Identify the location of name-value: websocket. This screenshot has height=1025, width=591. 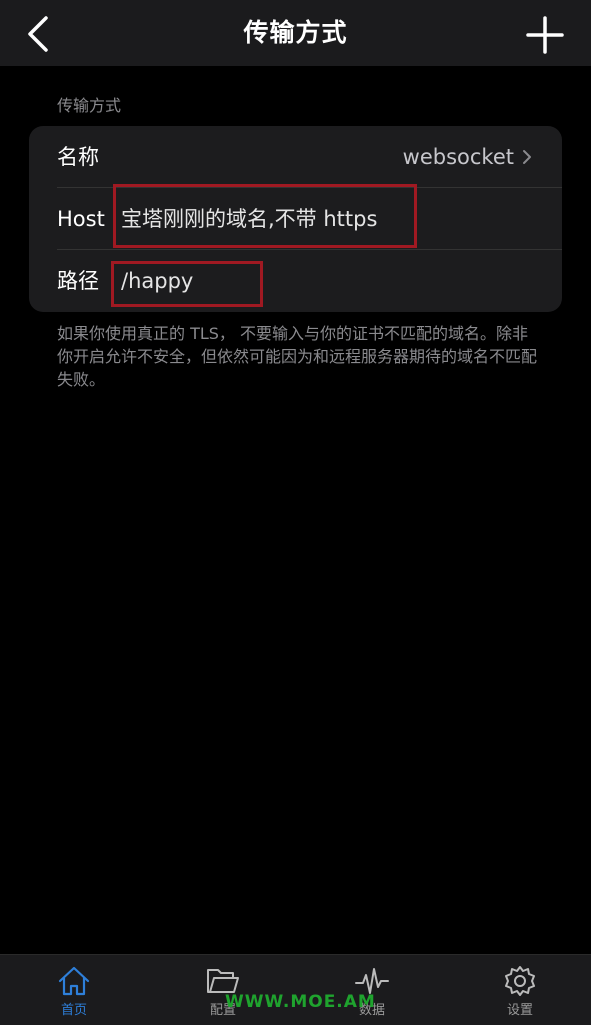
(458, 157).